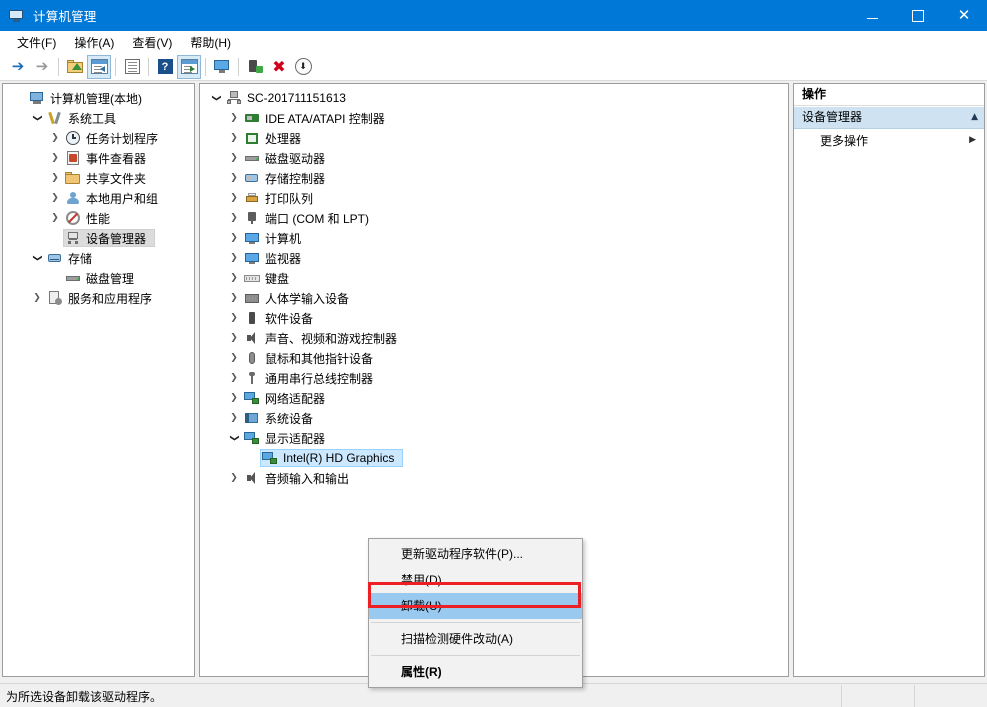 The width and height of the screenshot is (987, 707). What do you see at coordinates (91, 218) in the screenshot?
I see `tree-item-content: 性能` at bounding box center [91, 218].